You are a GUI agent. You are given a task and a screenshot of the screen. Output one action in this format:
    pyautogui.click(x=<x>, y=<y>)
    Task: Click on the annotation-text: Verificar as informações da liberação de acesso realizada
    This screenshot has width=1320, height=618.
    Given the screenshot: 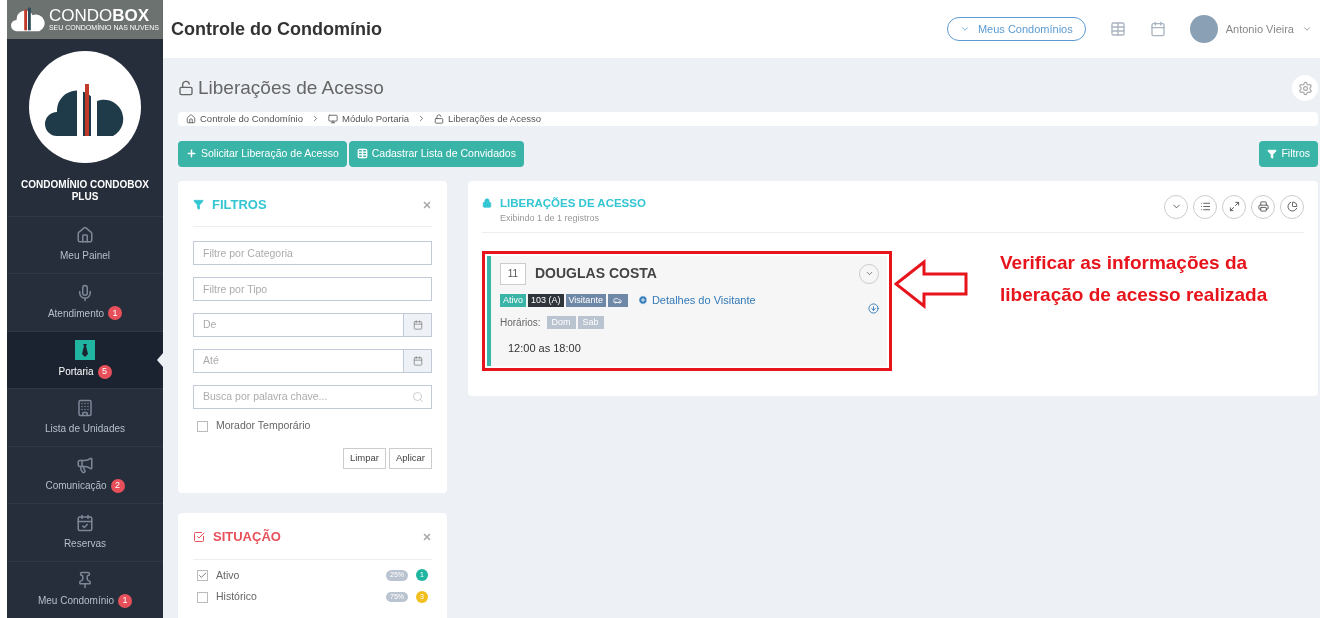 What is the action you would take?
    pyautogui.click(x=1134, y=278)
    